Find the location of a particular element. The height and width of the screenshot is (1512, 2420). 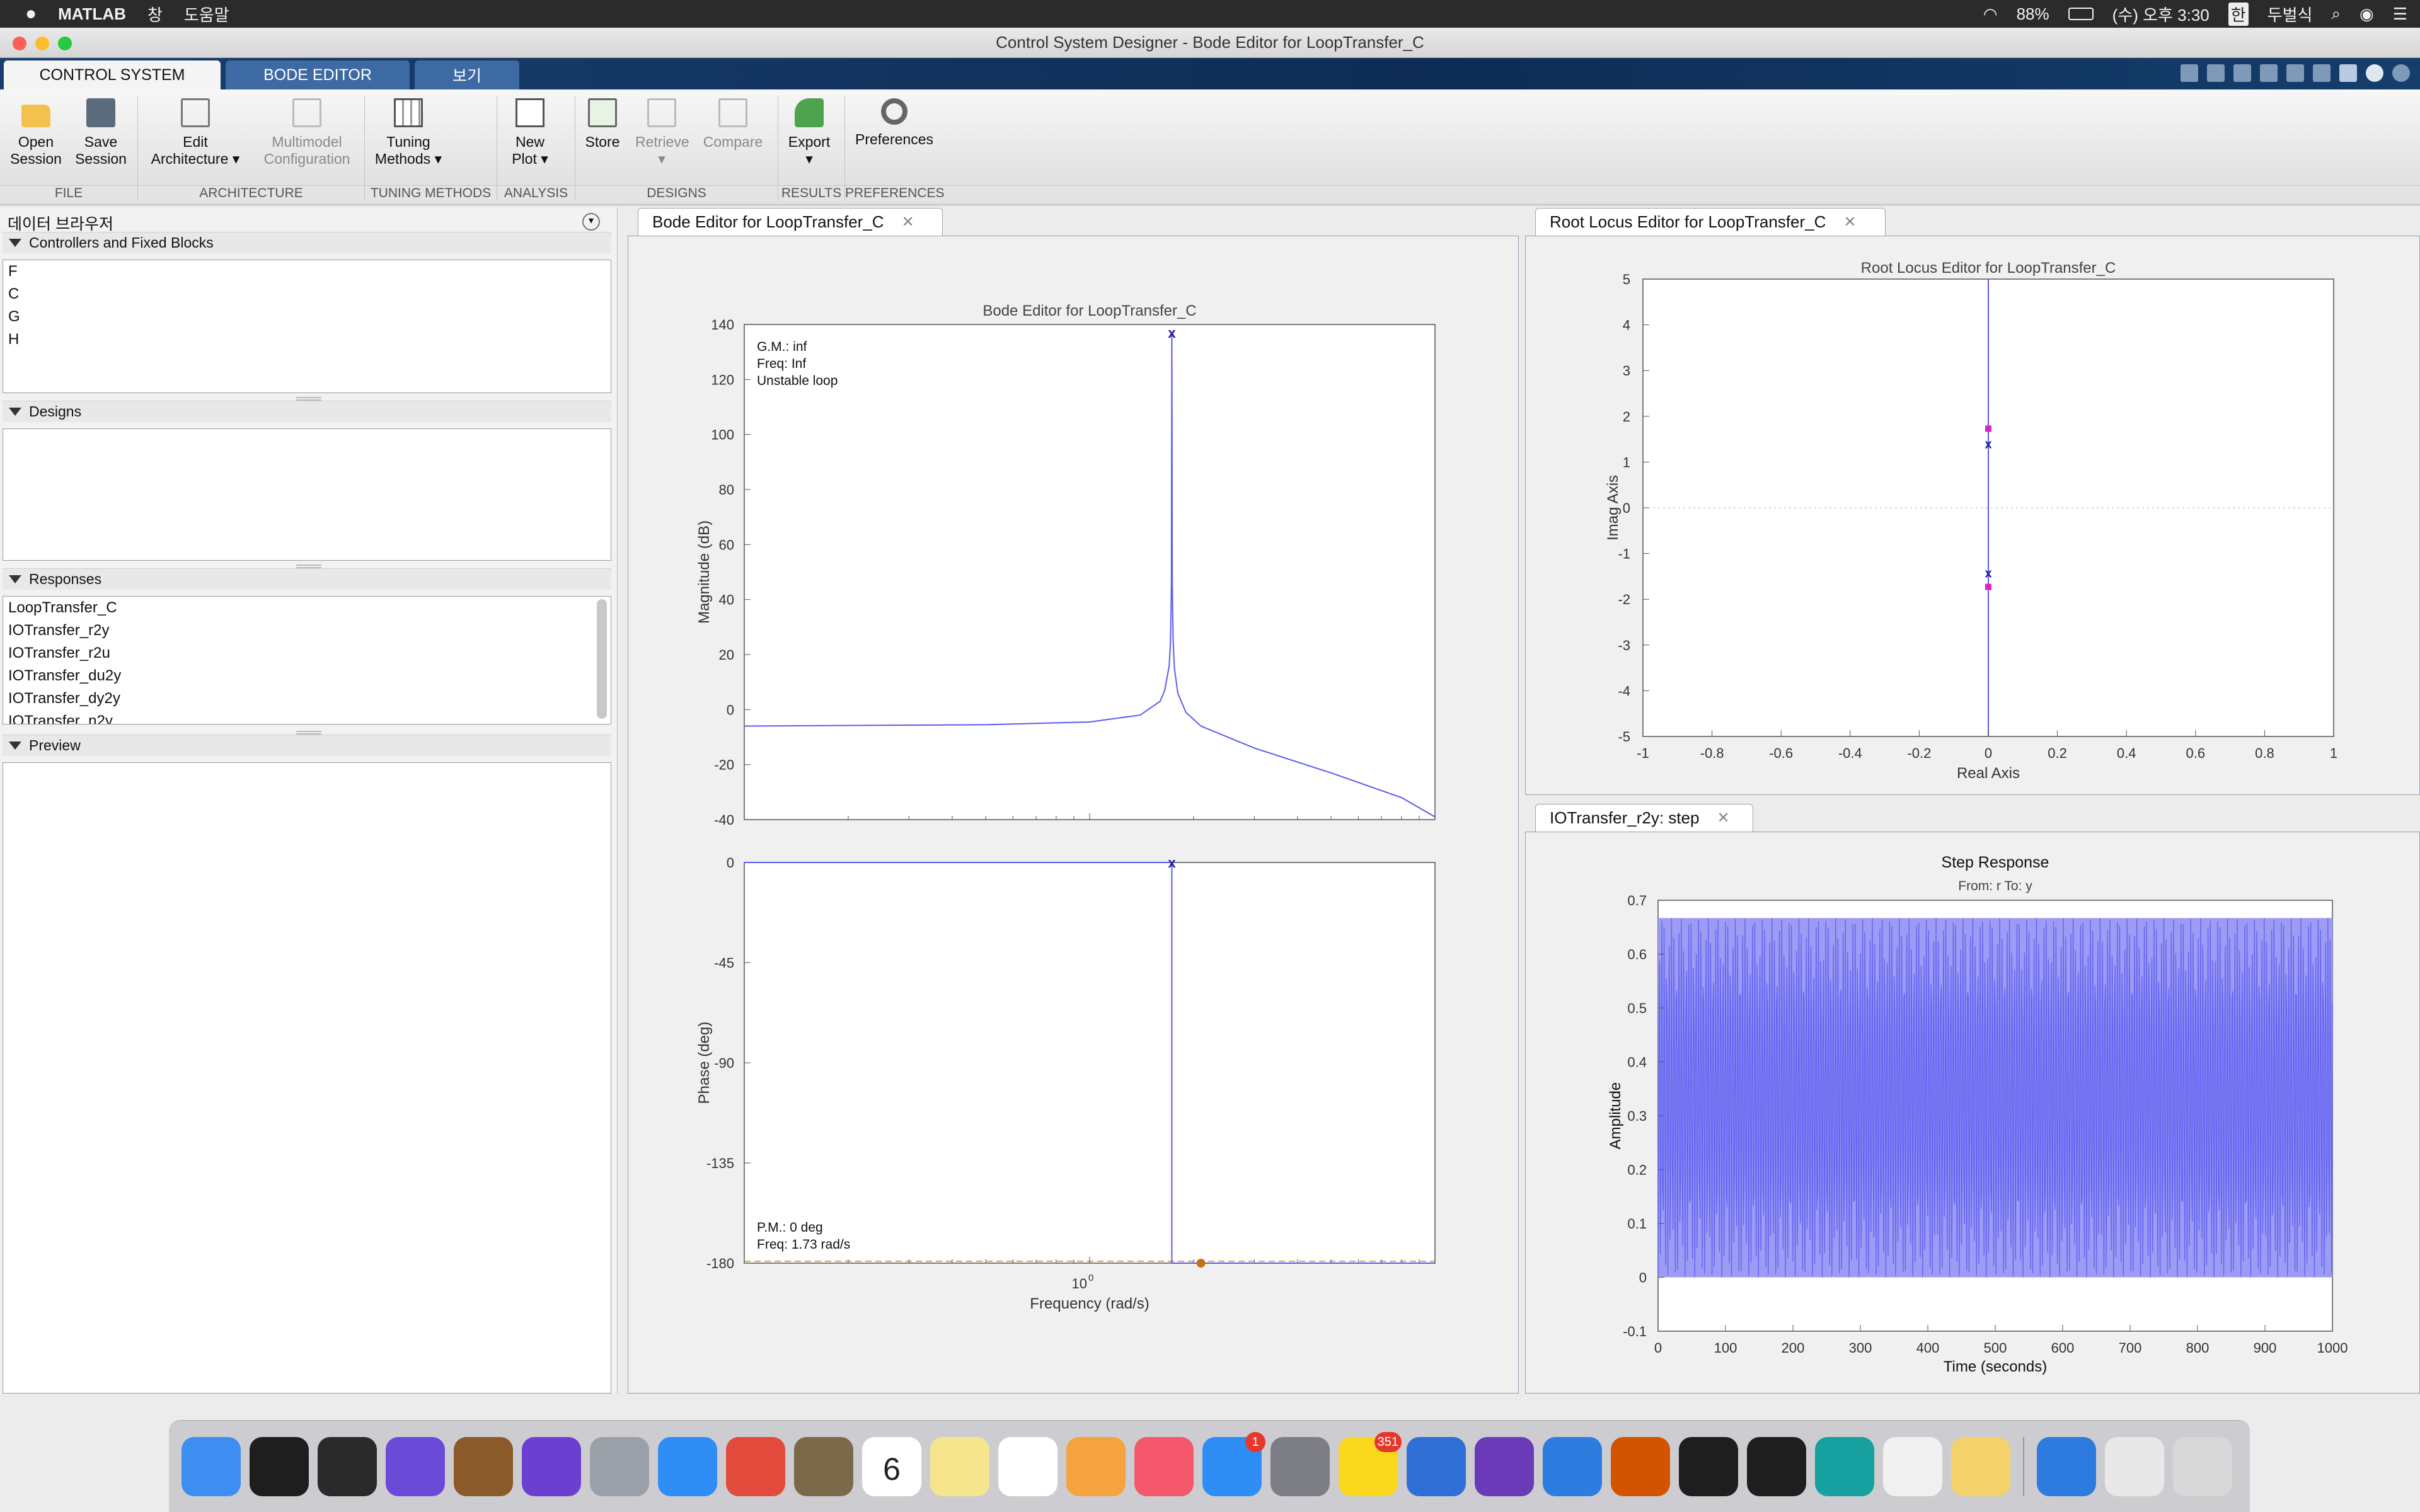

store-button: Store is located at coordinates (603, 124).